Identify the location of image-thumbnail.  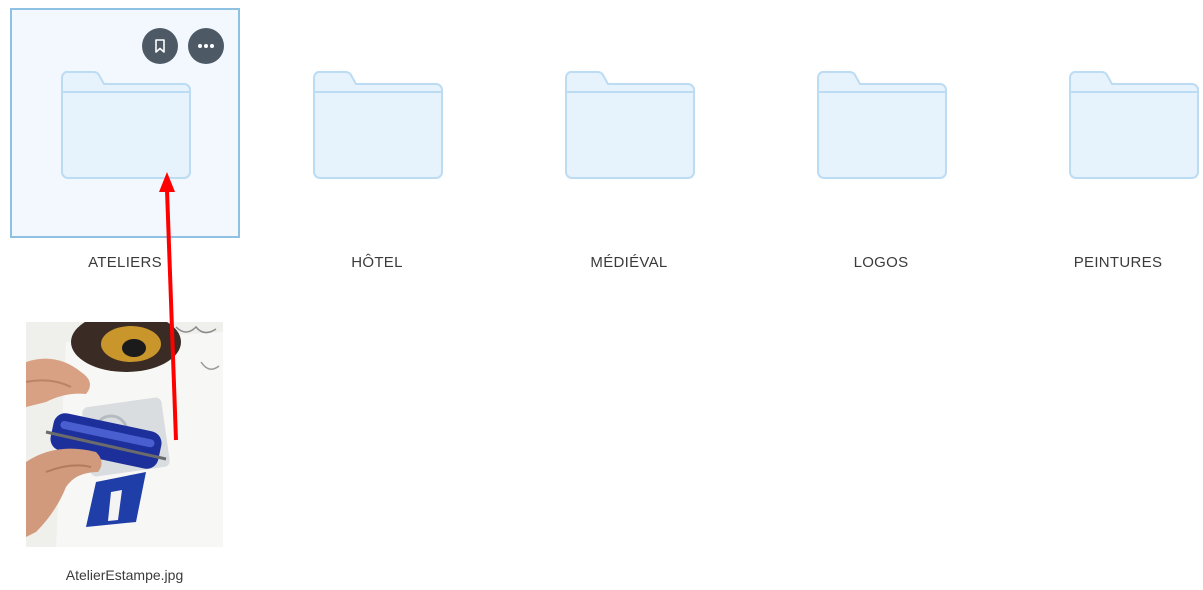
(124, 434).